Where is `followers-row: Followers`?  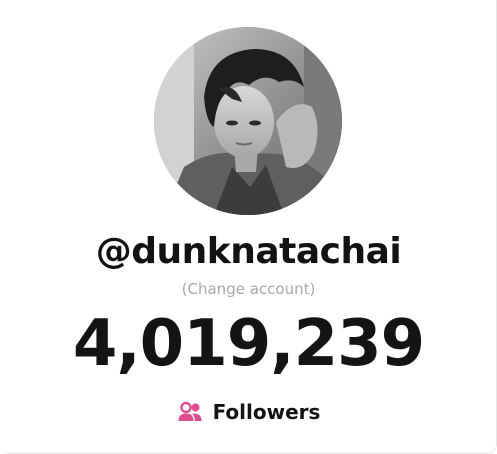 followers-row: Followers is located at coordinates (248, 412).